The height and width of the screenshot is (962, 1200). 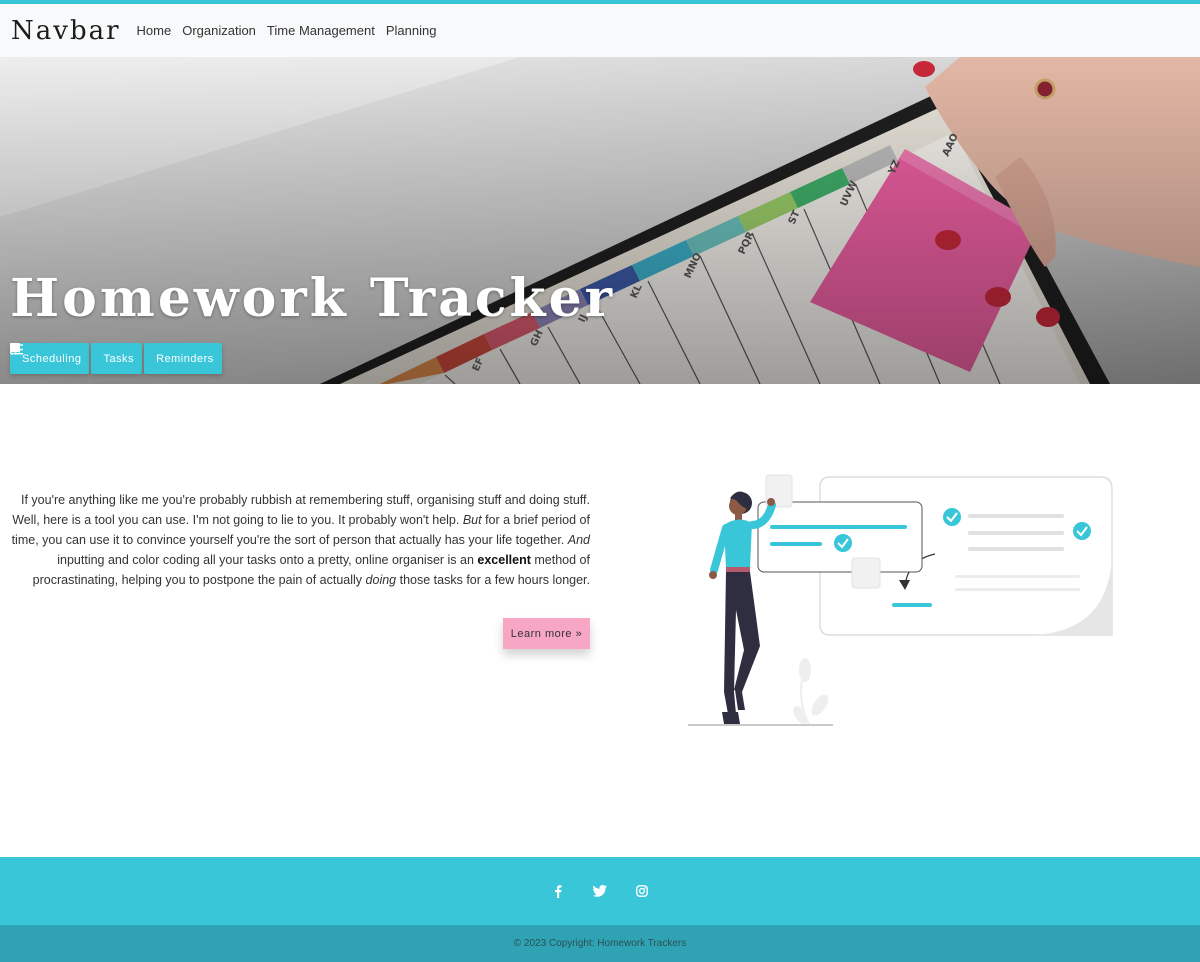 I want to click on scheduling-button-label: Scheduling, so click(x=52, y=358).